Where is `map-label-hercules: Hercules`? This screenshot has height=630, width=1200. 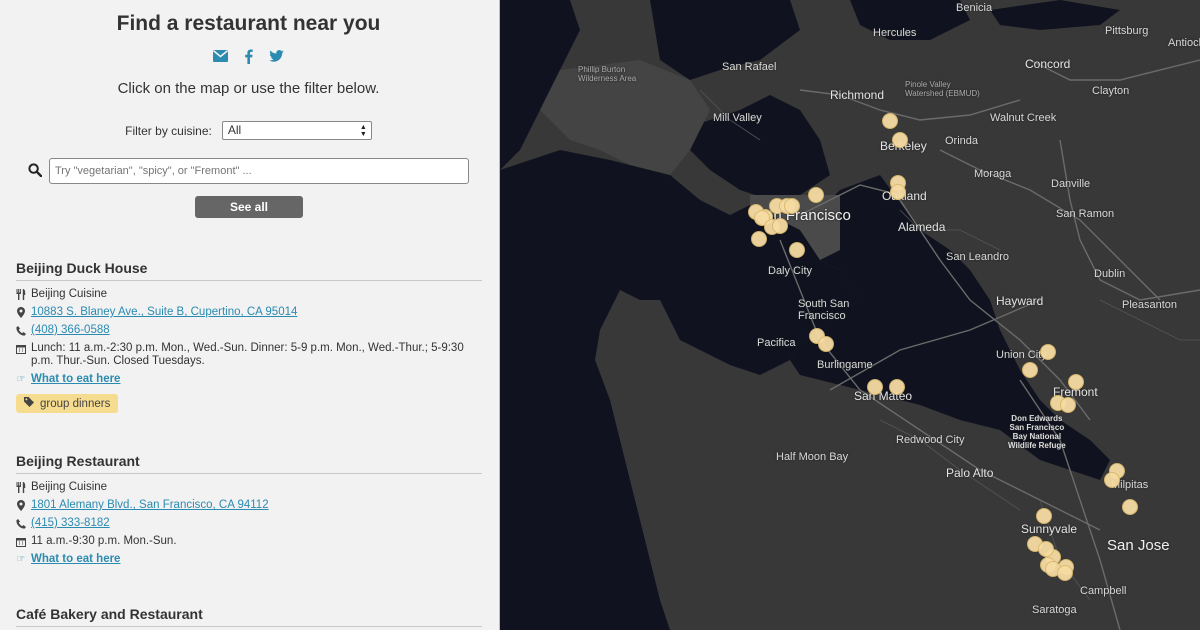
map-label-hercules: Hercules is located at coordinates (895, 33).